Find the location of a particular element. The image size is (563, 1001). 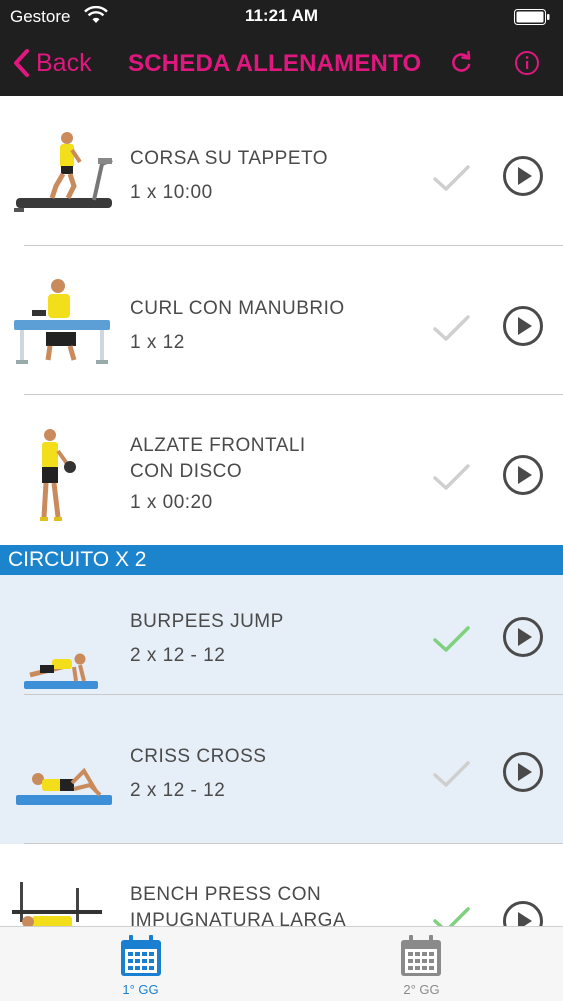

clock: 11:21 AM is located at coordinates (281, 15).